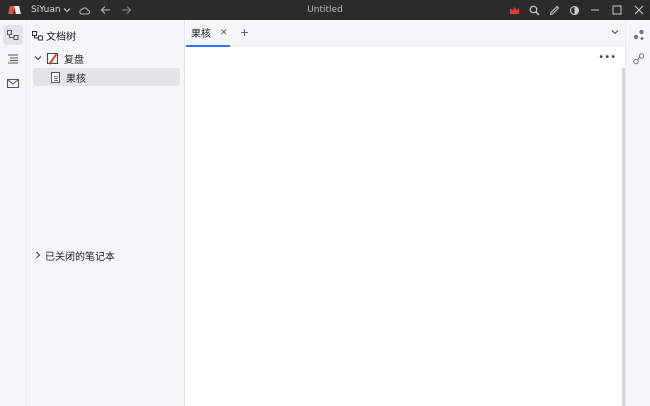  I want to click on theme-toggle-button, so click(574, 10).